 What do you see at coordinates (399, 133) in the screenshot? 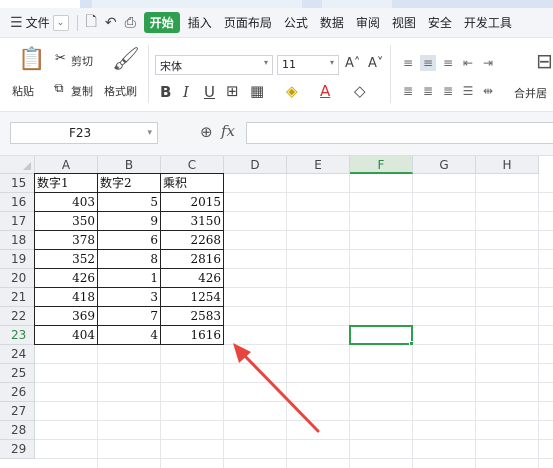
I see `formula-input` at bounding box center [399, 133].